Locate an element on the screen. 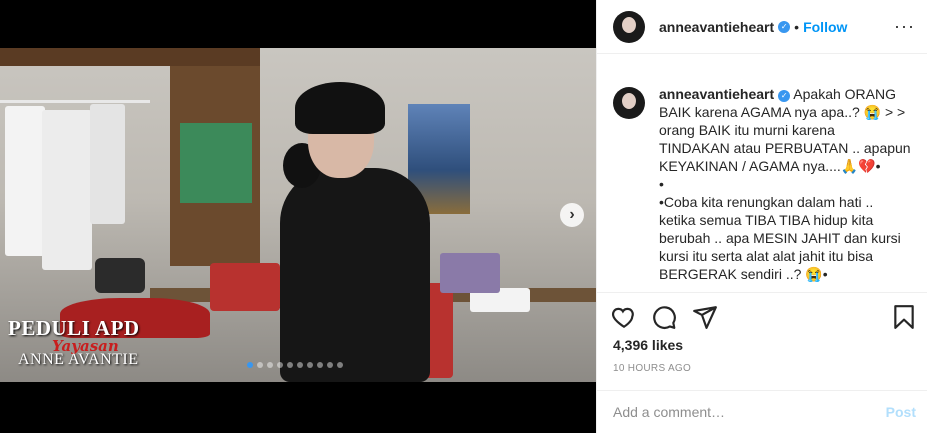 This screenshot has width=927, height=433. more-icon: ··· is located at coordinates (904, 26).